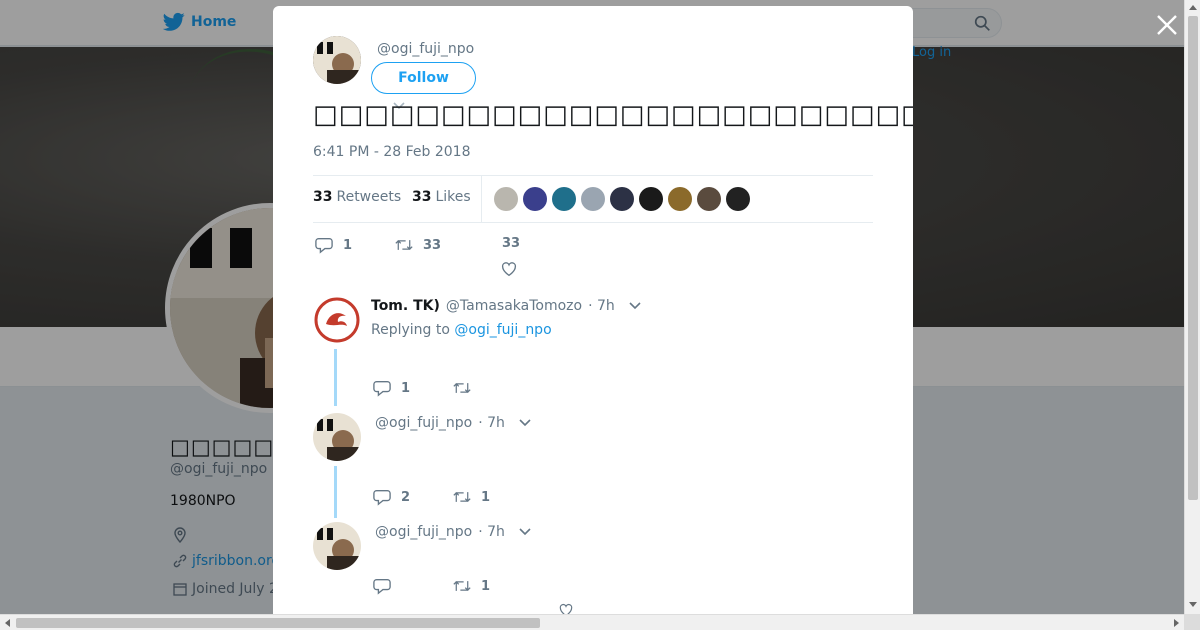 The height and width of the screenshot is (630, 1200). I want to click on tweet-stats: 33 Retweets 33 Likes, so click(593, 199).